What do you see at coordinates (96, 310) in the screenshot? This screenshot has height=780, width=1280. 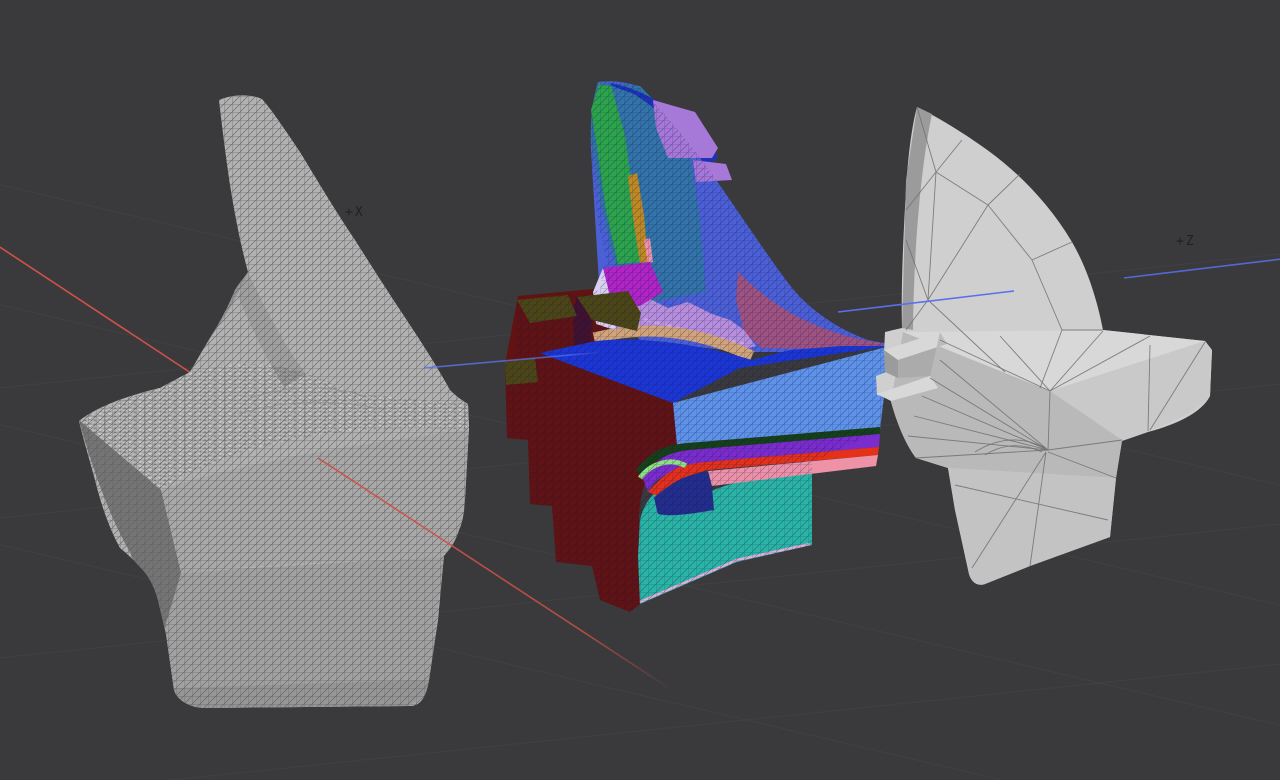 I see `x-axis-line-back` at bounding box center [96, 310].